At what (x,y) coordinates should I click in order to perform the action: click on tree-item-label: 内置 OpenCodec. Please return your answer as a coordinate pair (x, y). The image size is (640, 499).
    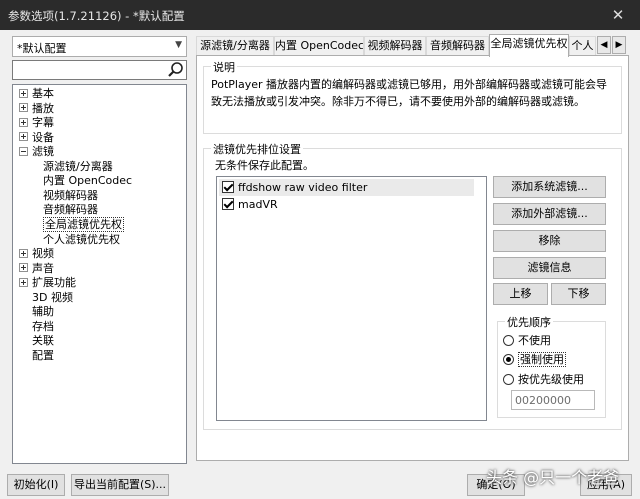
    Looking at the image, I should click on (88, 181).